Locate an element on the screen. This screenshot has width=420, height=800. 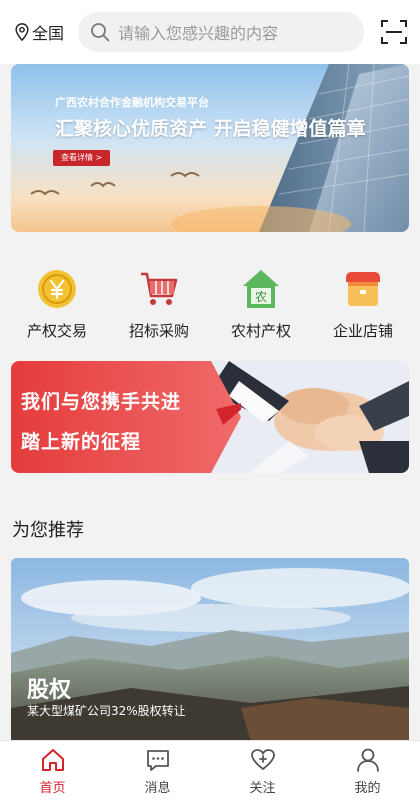
scan-icon is located at coordinates (394, 32).